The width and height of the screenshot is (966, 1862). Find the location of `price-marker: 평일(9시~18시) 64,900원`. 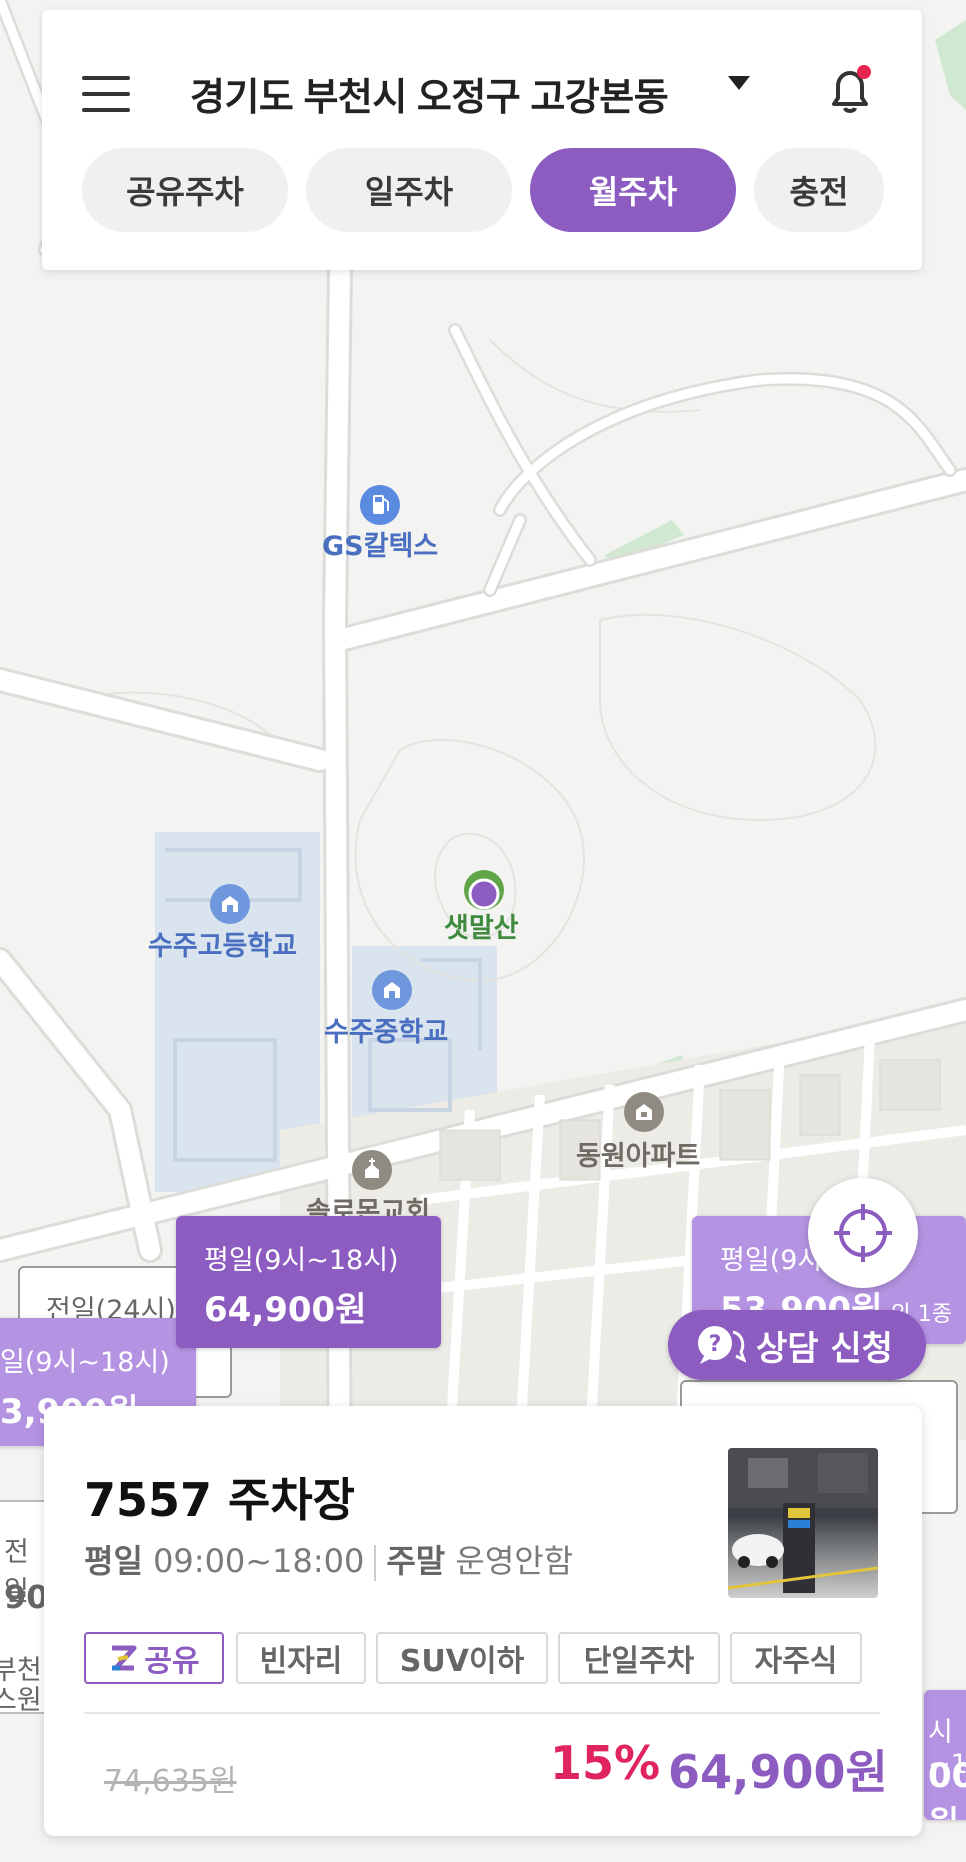

price-marker: 평일(9시~18시) 64,900원 is located at coordinates (308, 1282).